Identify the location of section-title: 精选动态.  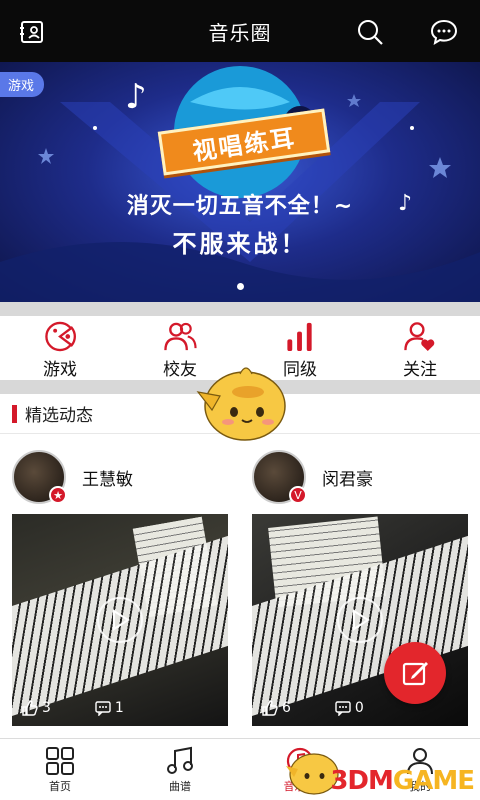
(59, 416).